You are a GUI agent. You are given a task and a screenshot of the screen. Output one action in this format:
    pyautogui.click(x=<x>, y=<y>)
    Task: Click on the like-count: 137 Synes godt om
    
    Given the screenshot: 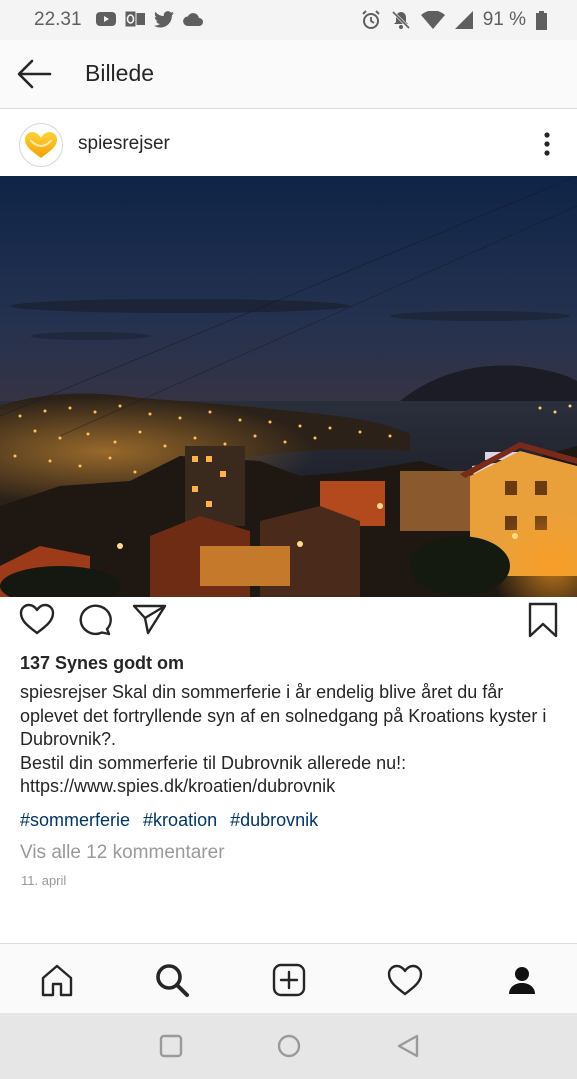 What is the action you would take?
    pyautogui.click(x=102, y=663)
    